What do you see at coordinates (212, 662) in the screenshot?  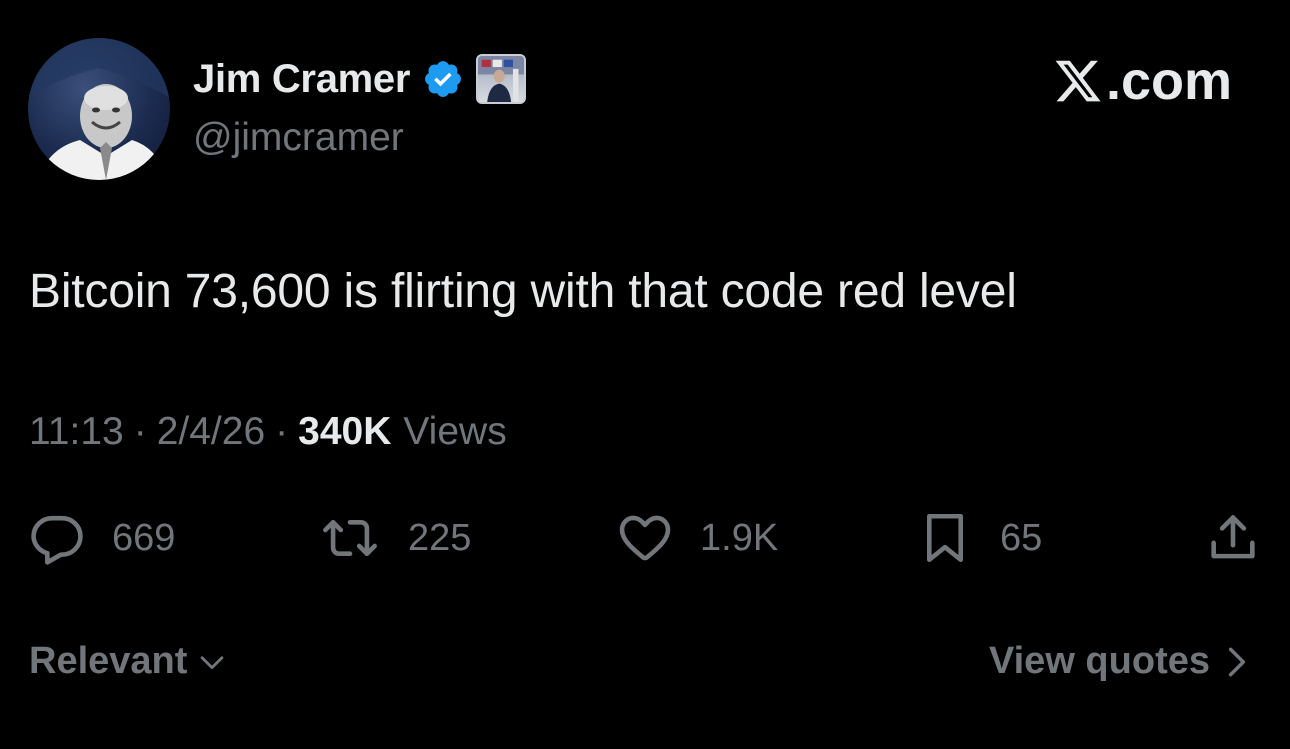 I see `chevron-down-icon` at bounding box center [212, 662].